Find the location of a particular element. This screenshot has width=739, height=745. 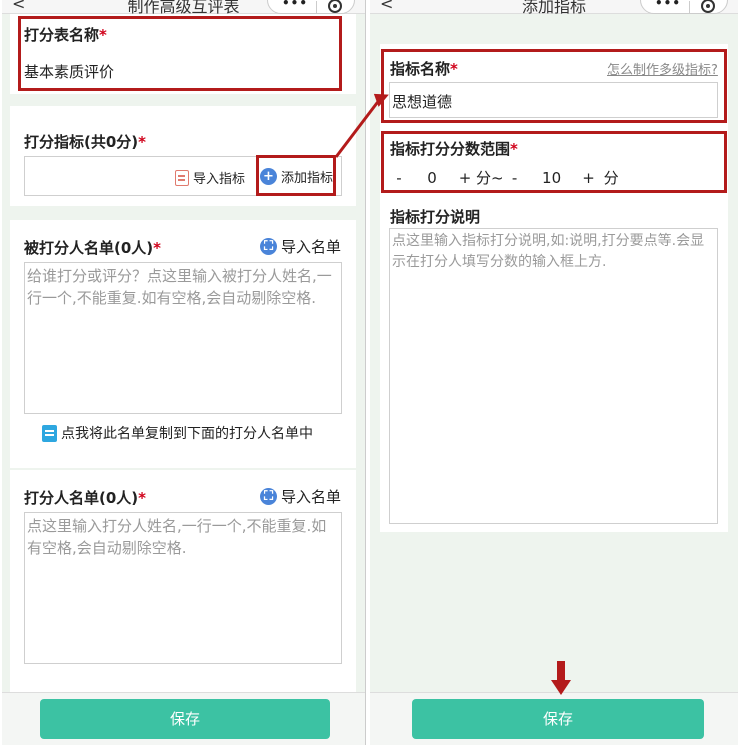

save-arrow-shaft is located at coordinates (561, 671).